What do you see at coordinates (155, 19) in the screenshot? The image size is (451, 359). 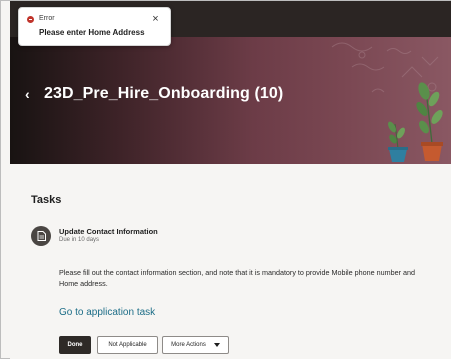 I see `close-icon: ×` at bounding box center [155, 19].